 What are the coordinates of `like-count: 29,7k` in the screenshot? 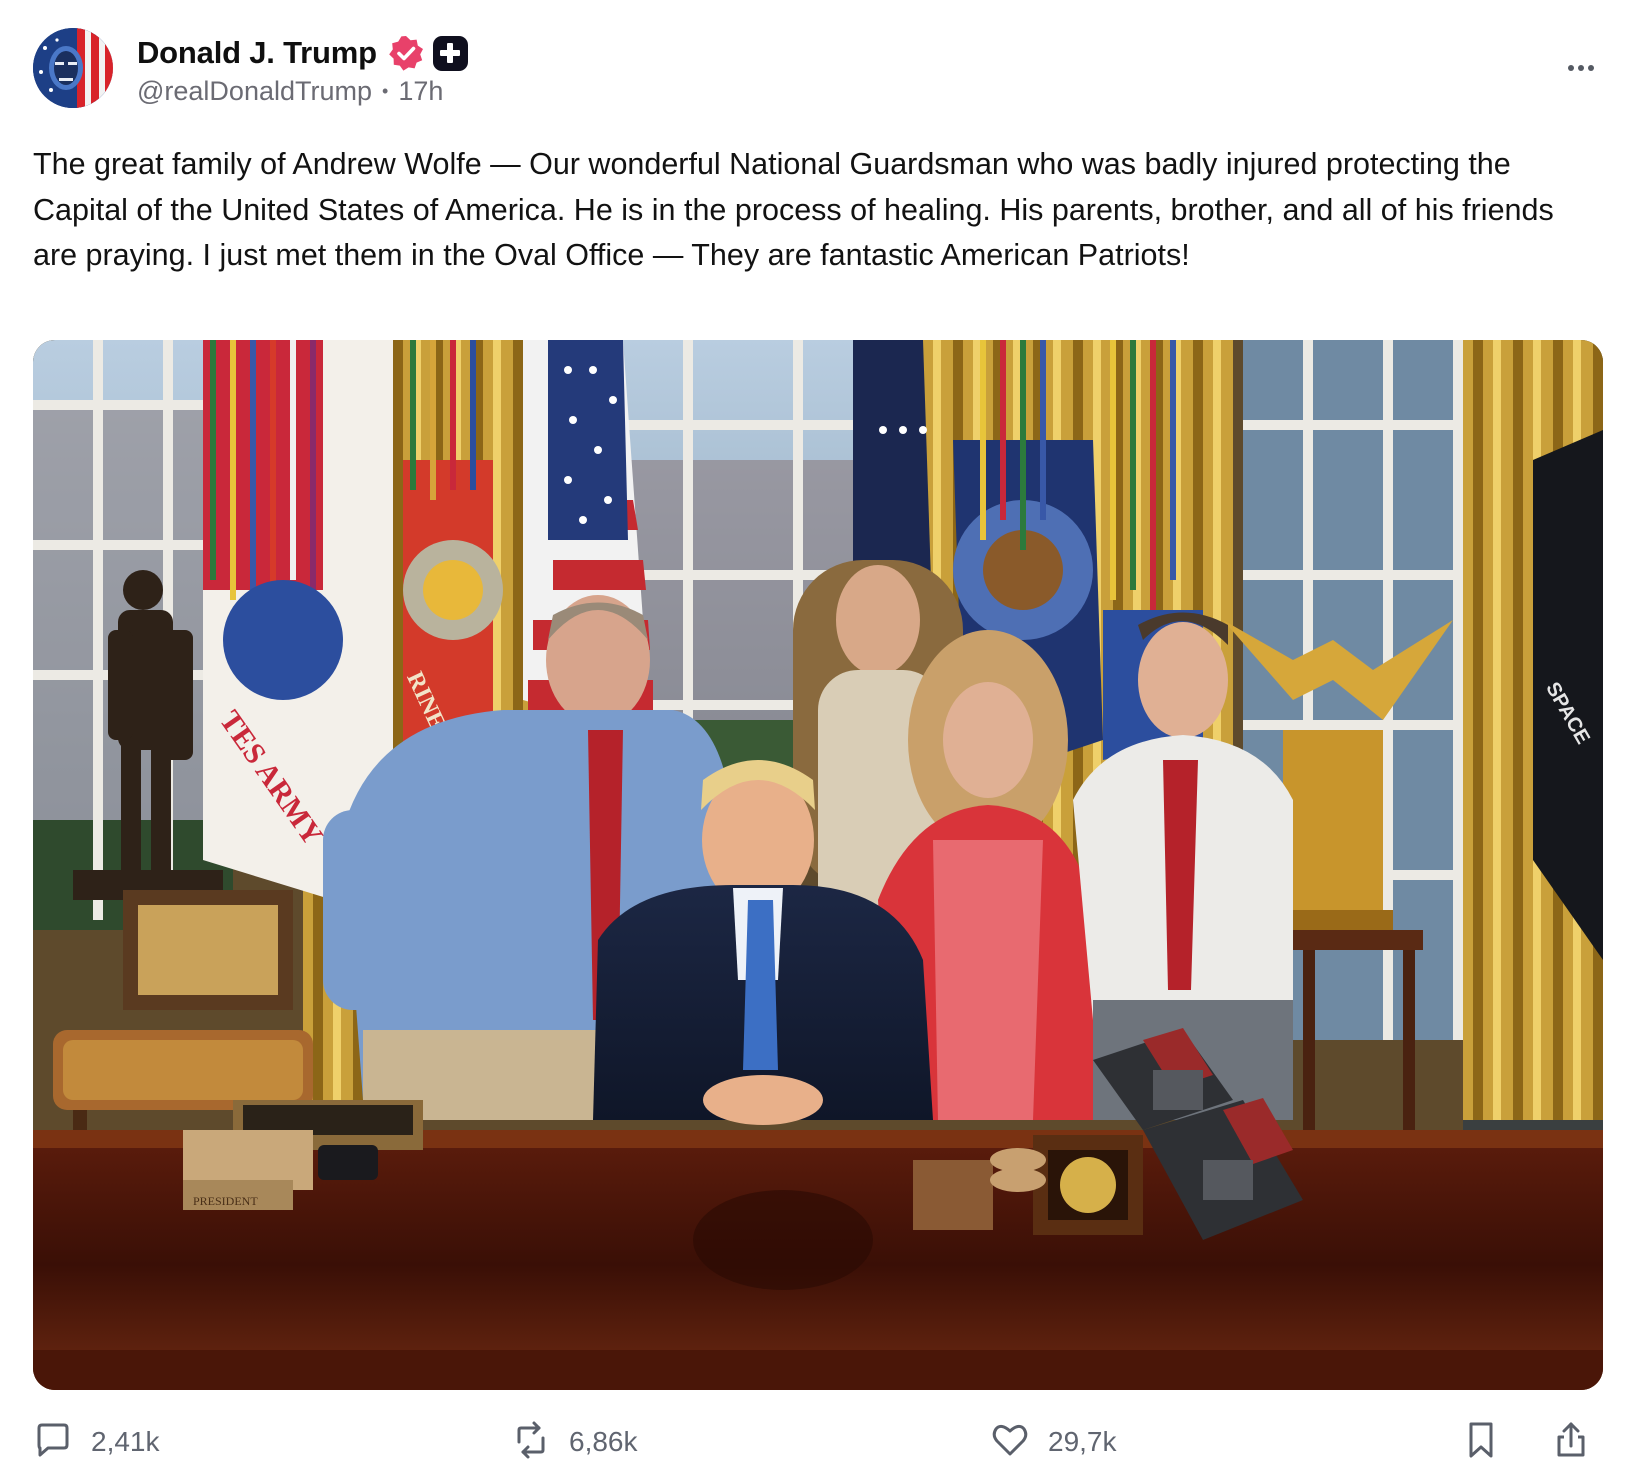 It's located at (1082, 1441).